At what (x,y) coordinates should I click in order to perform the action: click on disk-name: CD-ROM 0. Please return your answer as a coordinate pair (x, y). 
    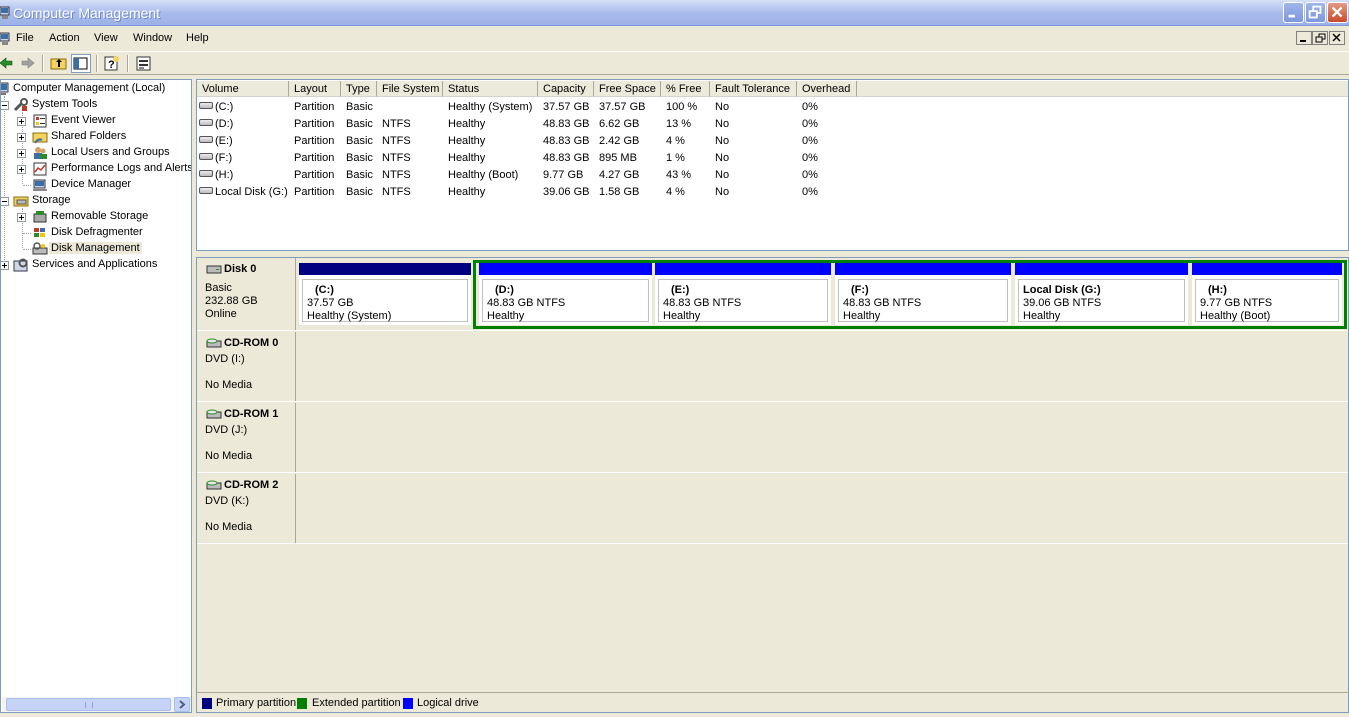
    Looking at the image, I should click on (251, 343).